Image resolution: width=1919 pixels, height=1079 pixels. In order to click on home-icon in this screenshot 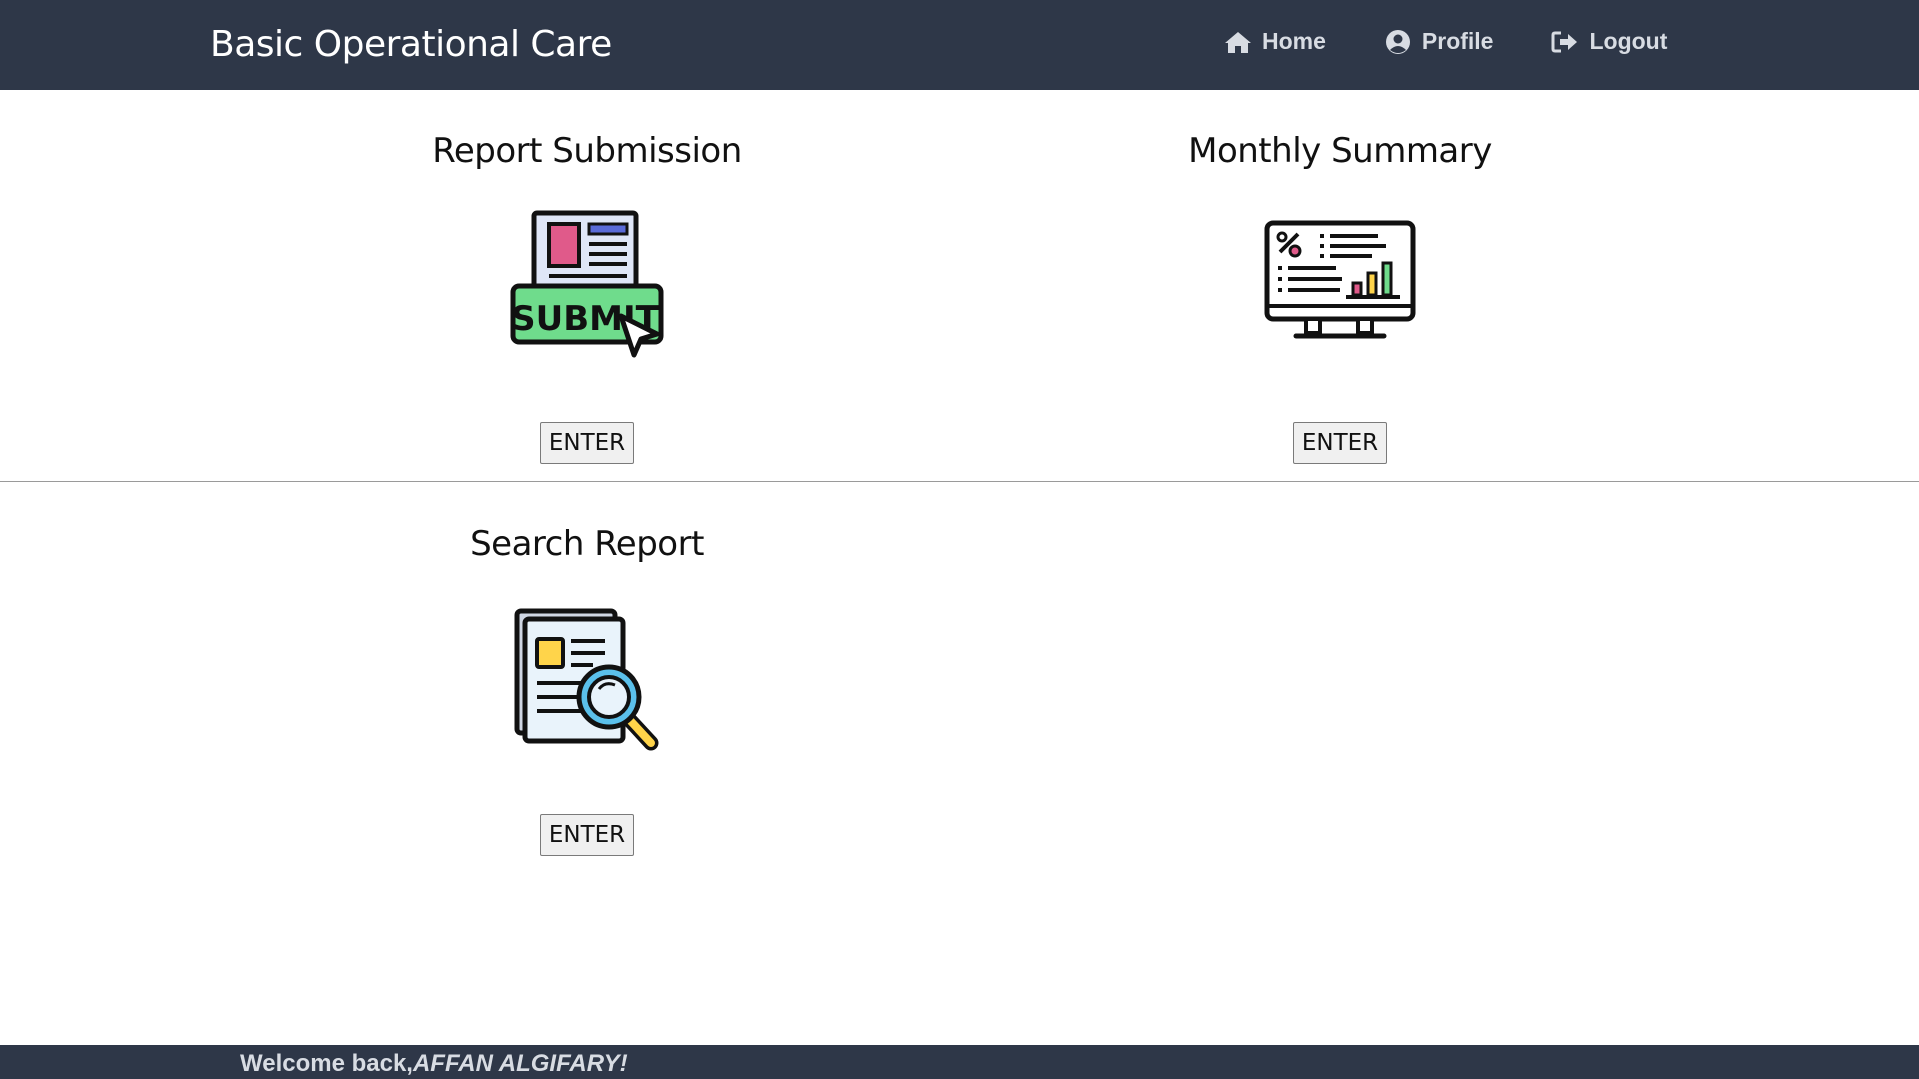, I will do `click(1238, 42)`.